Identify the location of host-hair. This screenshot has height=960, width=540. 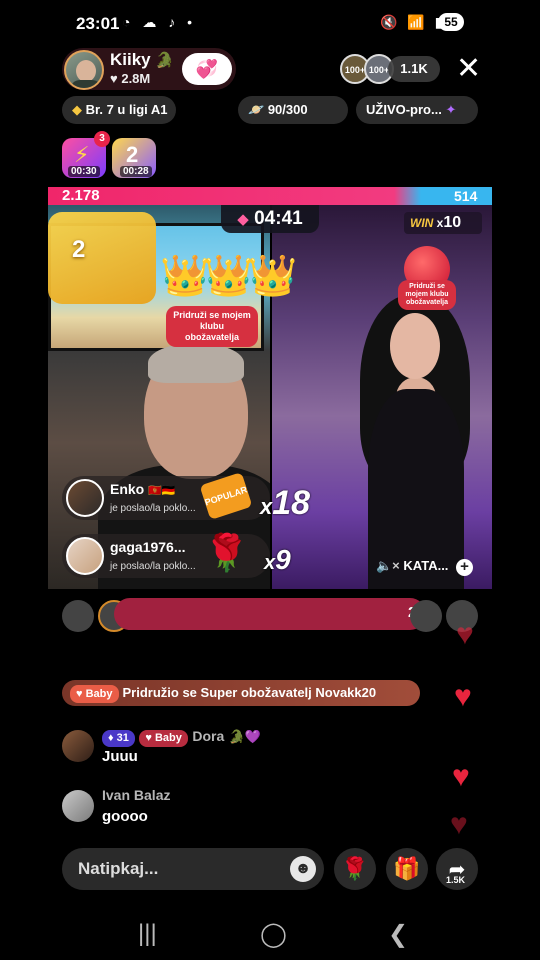
(196, 363).